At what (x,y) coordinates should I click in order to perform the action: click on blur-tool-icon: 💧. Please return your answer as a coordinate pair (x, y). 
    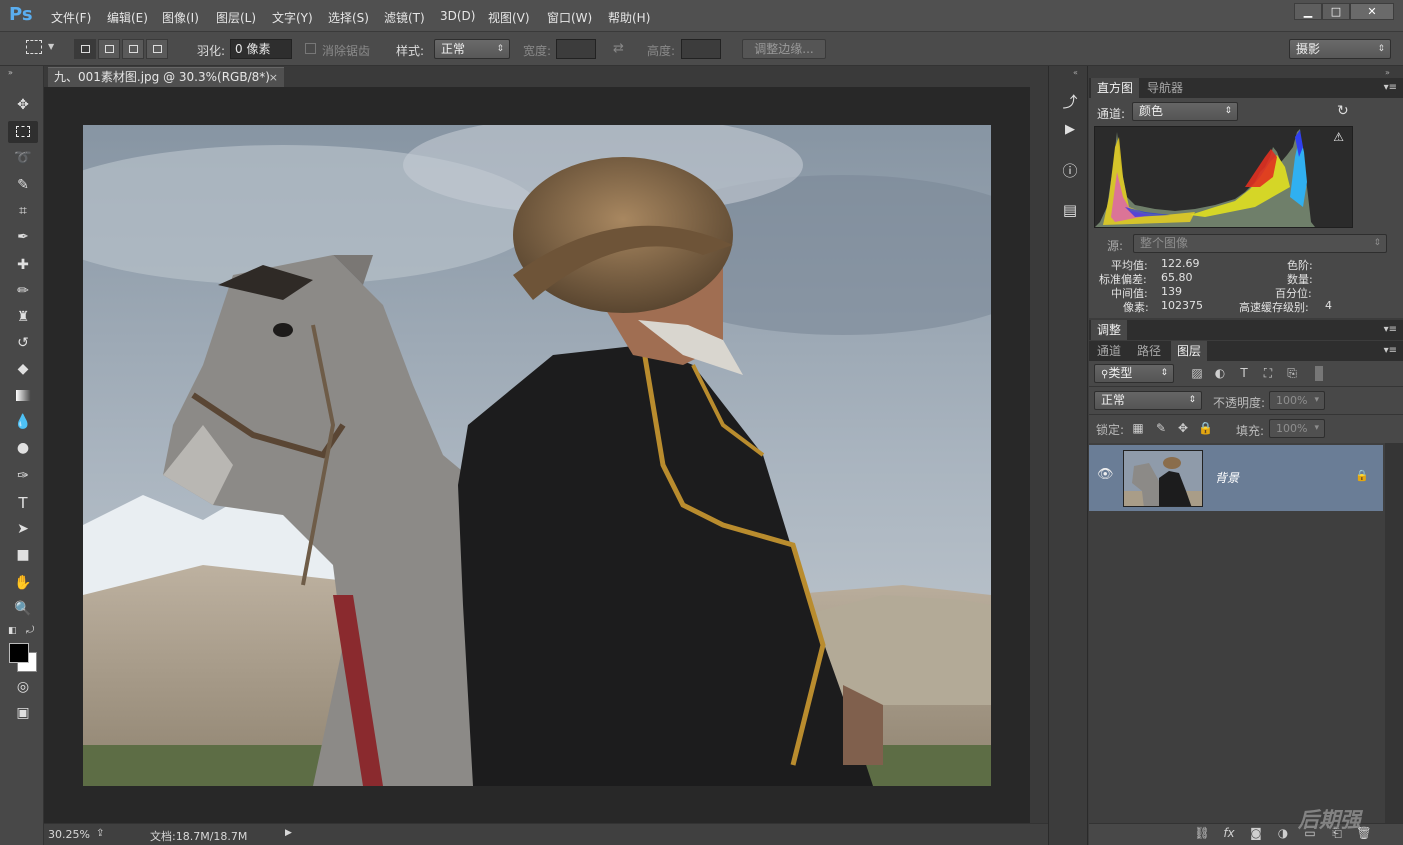
    Looking at the image, I should click on (23, 422).